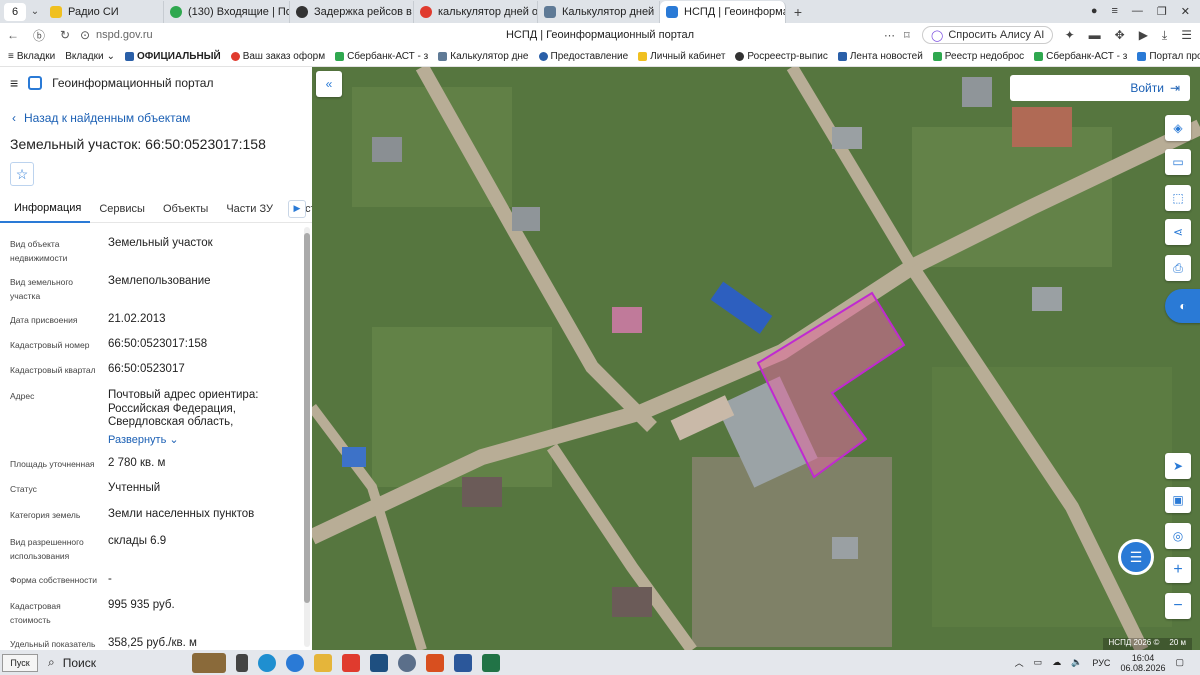  I want to click on play-icon: ▶, so click(1143, 35).